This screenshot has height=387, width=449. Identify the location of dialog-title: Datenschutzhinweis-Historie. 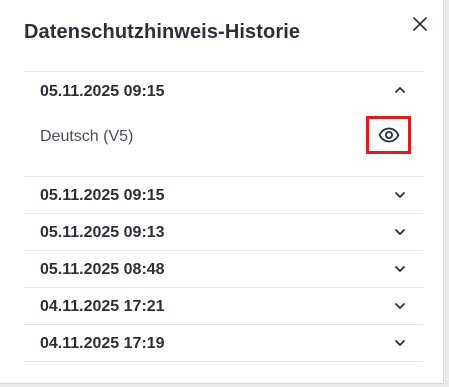
(162, 32).